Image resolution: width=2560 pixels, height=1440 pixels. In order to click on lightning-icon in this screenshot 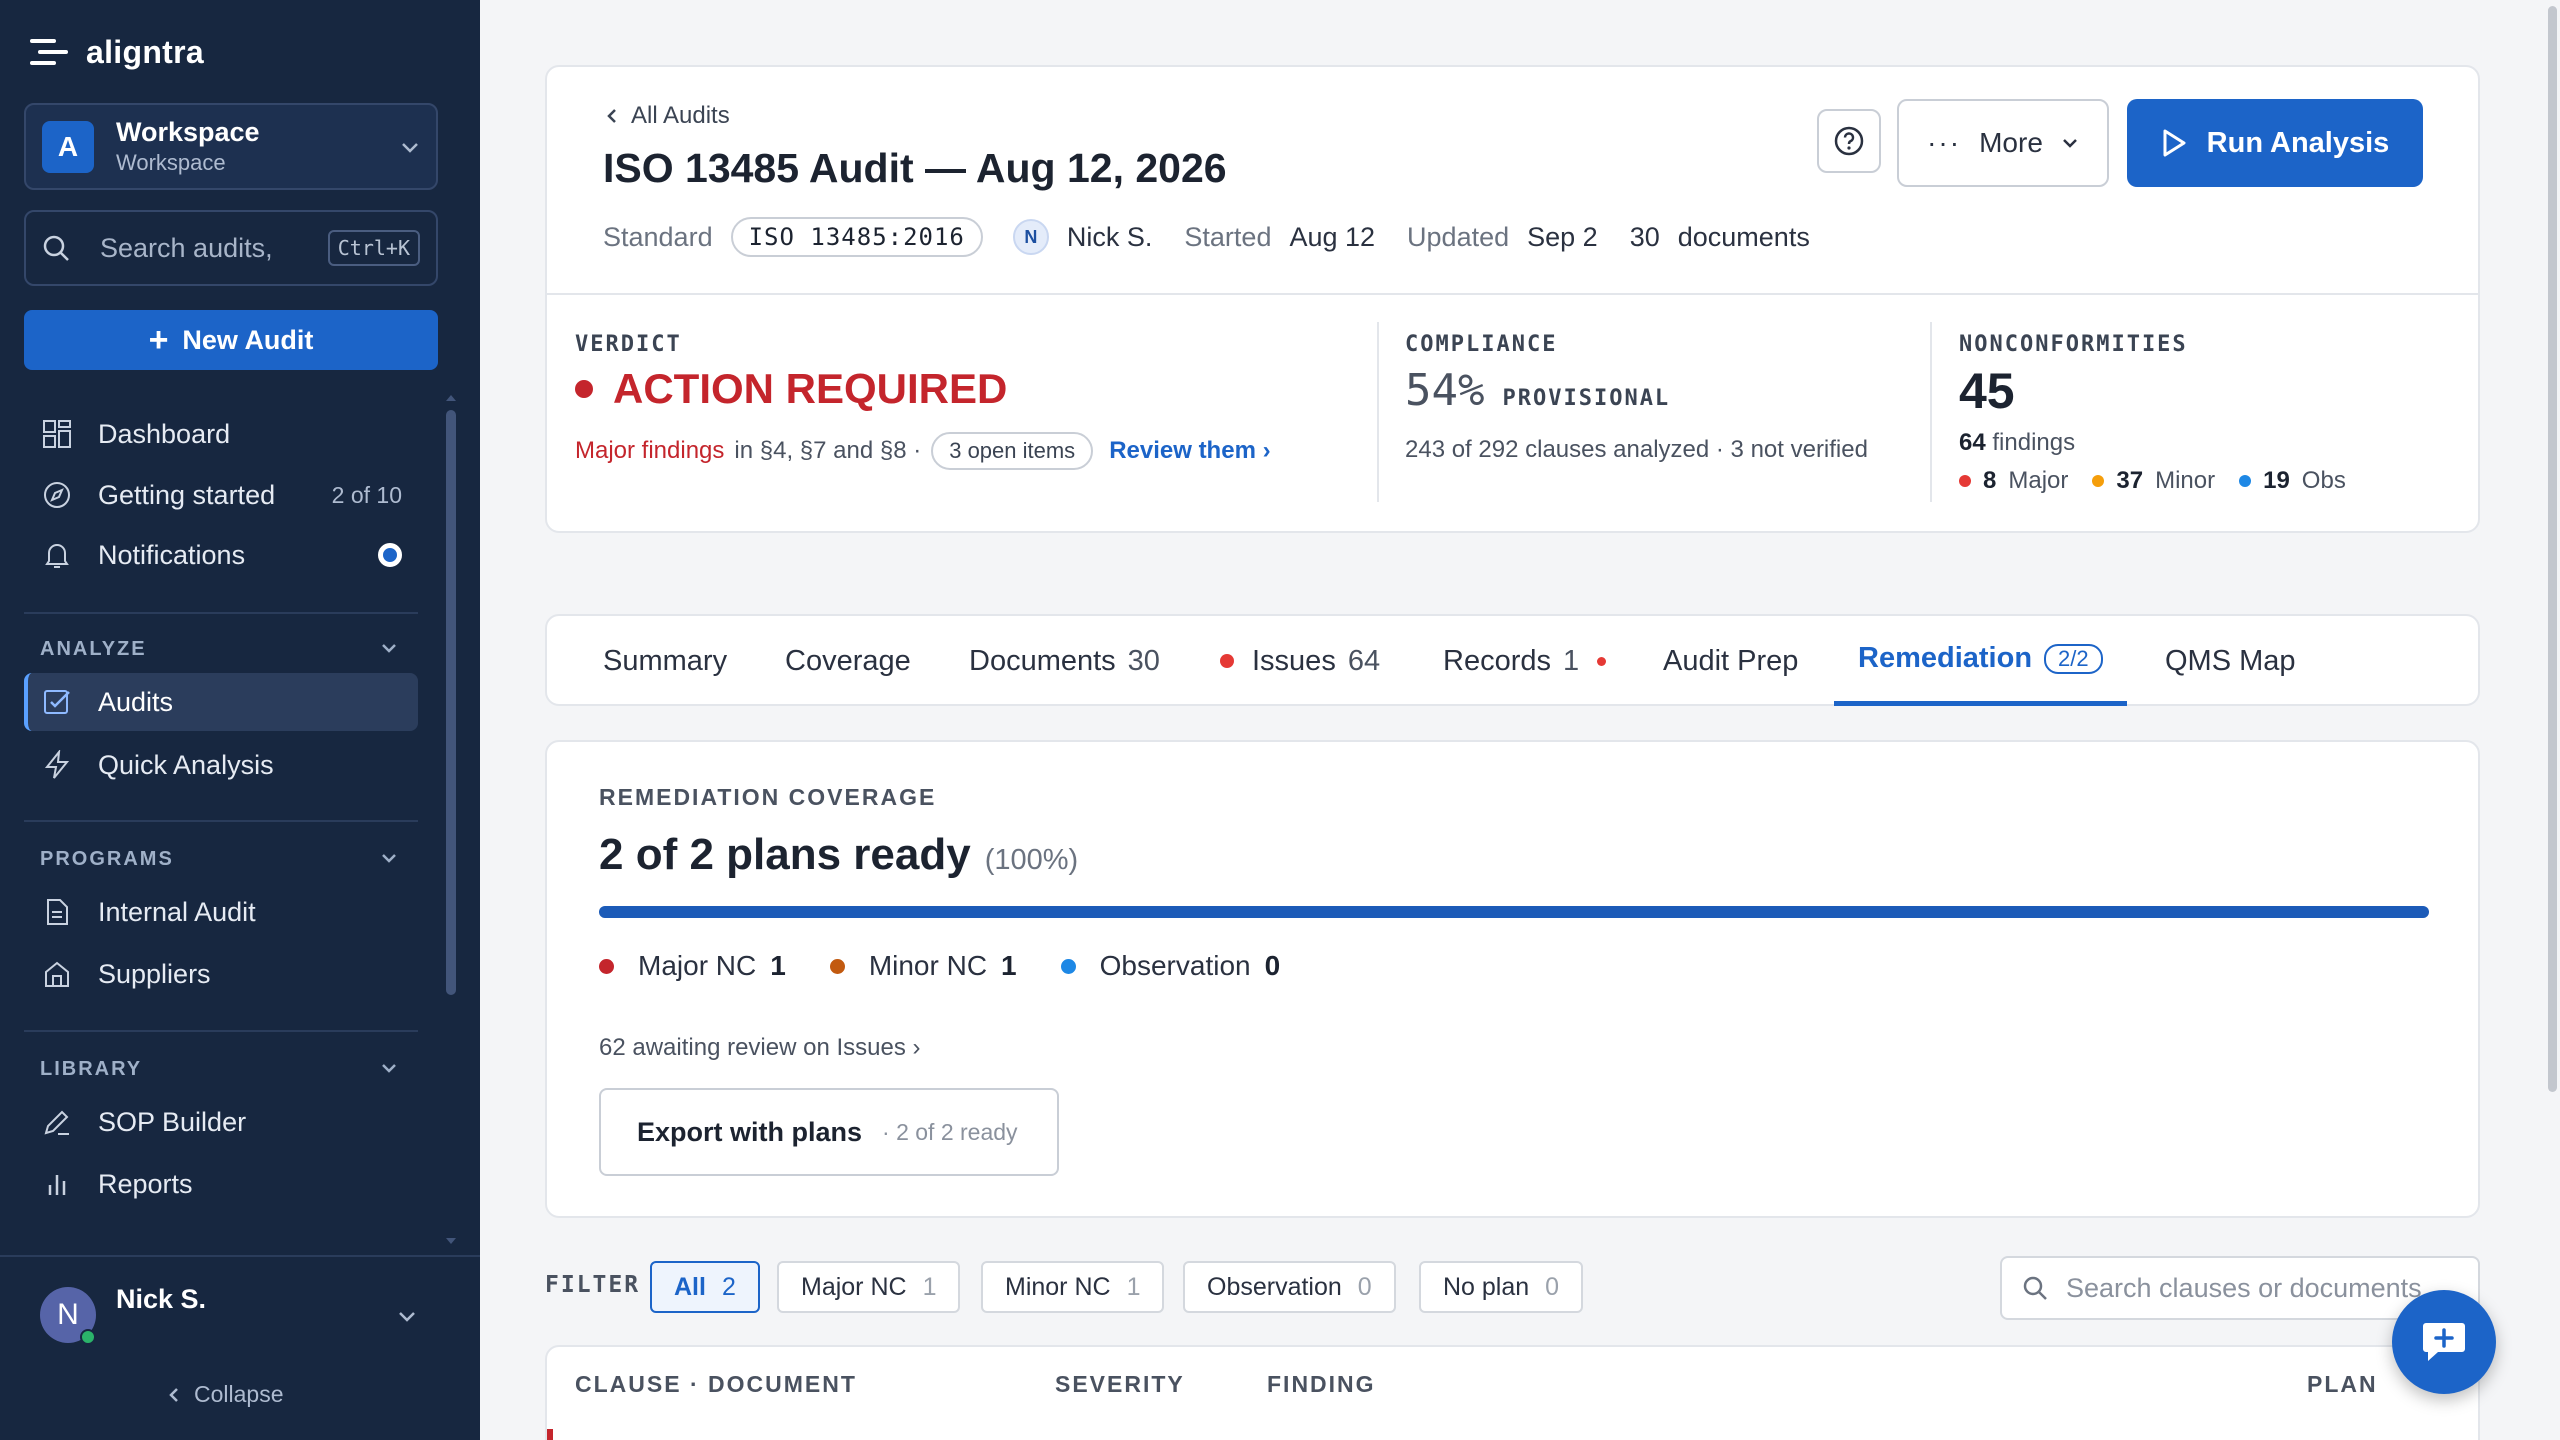, I will do `click(57, 765)`.